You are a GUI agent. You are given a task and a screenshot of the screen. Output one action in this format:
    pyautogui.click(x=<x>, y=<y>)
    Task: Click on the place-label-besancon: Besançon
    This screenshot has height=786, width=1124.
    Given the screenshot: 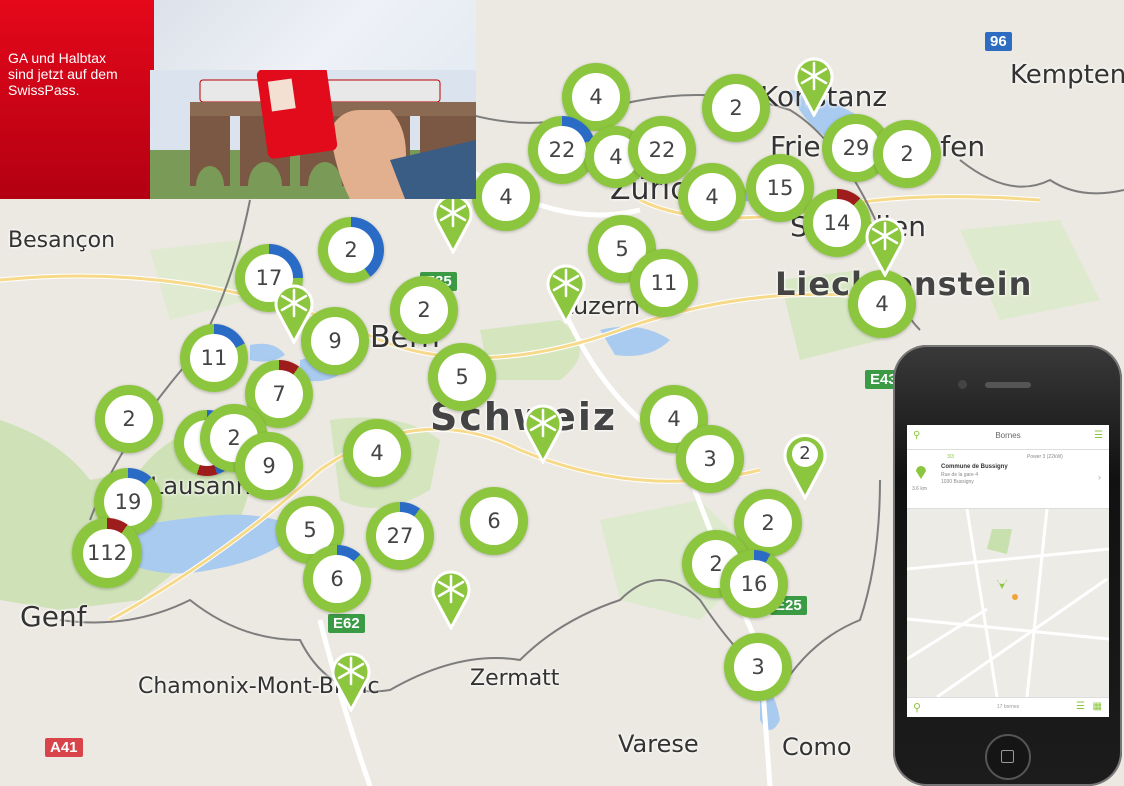 What is the action you would take?
    pyautogui.click(x=62, y=240)
    